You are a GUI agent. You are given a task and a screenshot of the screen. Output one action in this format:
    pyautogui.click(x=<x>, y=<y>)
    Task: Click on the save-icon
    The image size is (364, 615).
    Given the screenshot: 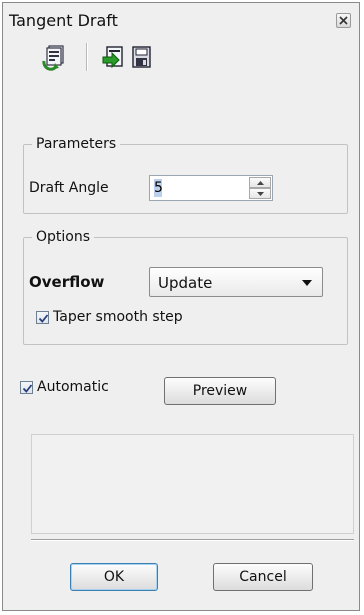 What is the action you would take?
    pyautogui.click(x=141, y=57)
    